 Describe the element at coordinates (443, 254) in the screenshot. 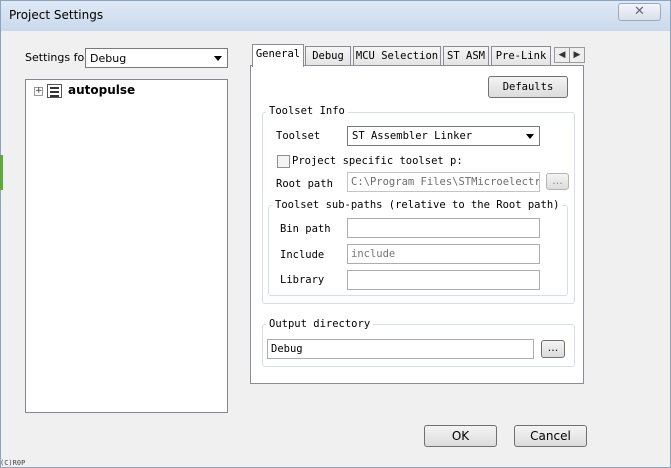

I see `include-field: include` at that location.